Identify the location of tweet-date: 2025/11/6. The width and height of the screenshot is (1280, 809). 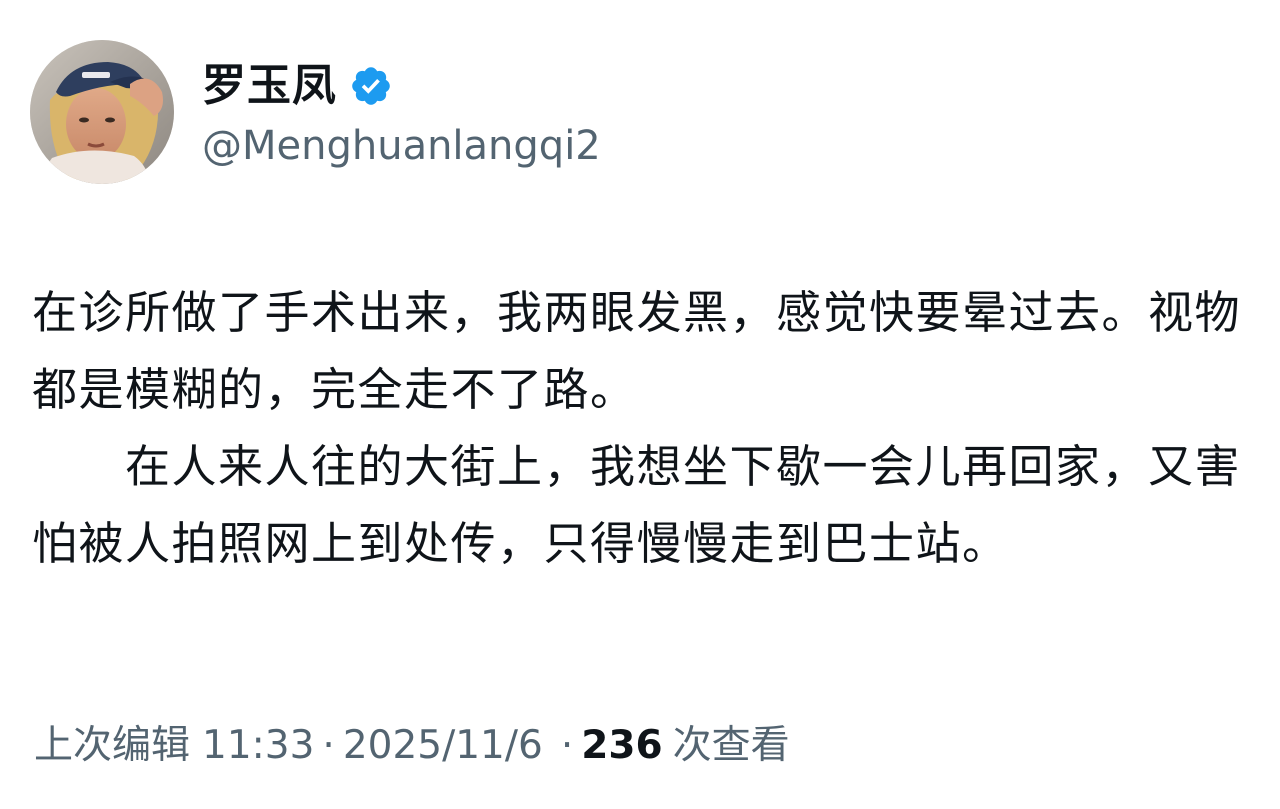
(443, 746).